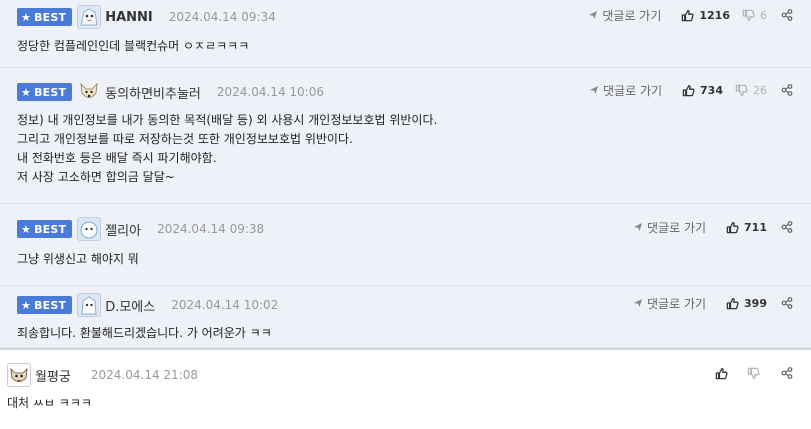 The width and height of the screenshot is (811, 429). What do you see at coordinates (225, 305) in the screenshot?
I see `comment-date: 2024.04.14 10:02` at bounding box center [225, 305].